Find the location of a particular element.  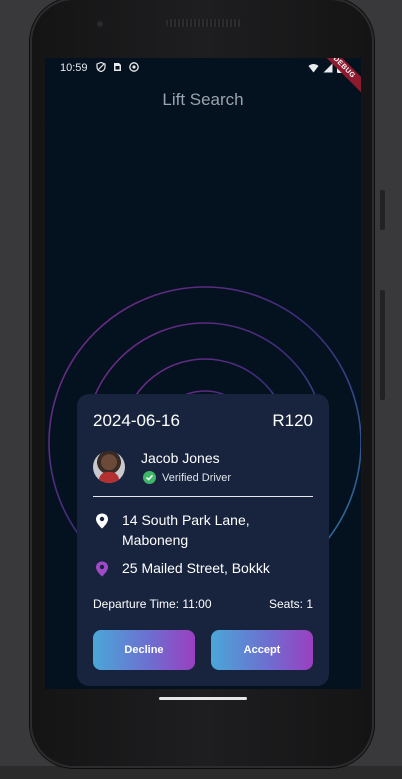

power-button is located at coordinates (382, 210).